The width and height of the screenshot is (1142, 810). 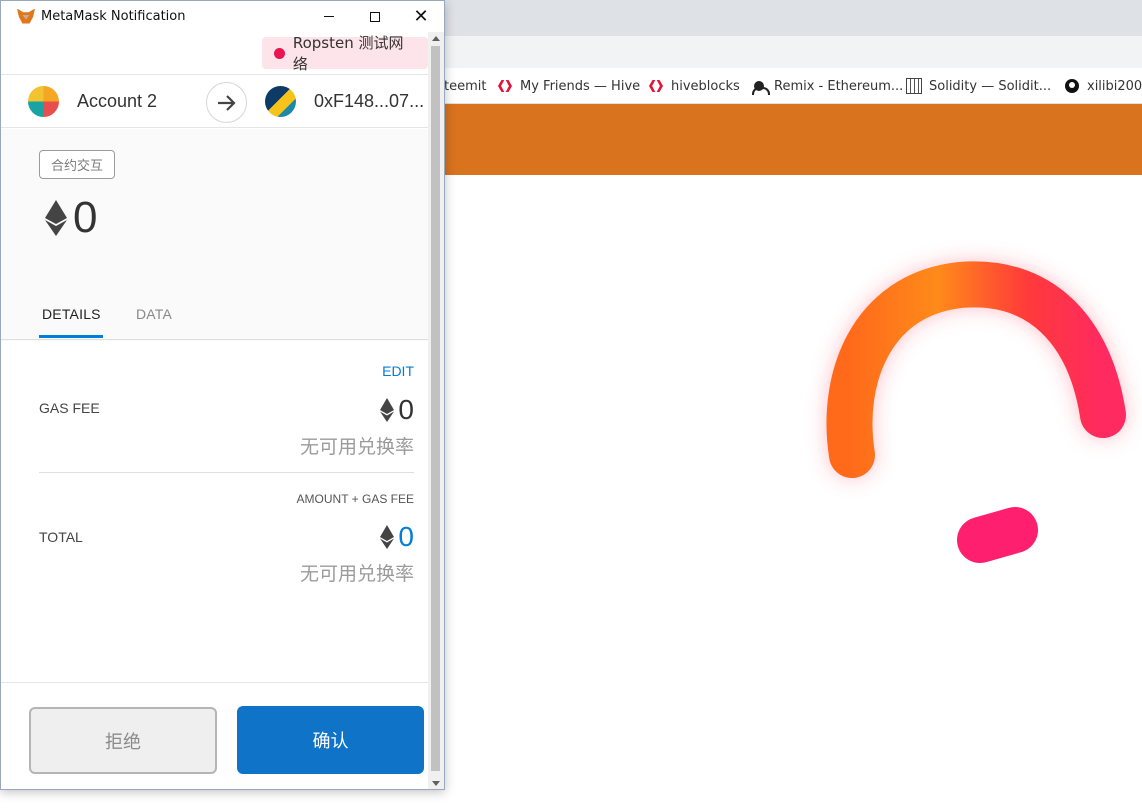 I want to click on total-subheading: AMOUNT + GAS FEE, so click(x=355, y=499).